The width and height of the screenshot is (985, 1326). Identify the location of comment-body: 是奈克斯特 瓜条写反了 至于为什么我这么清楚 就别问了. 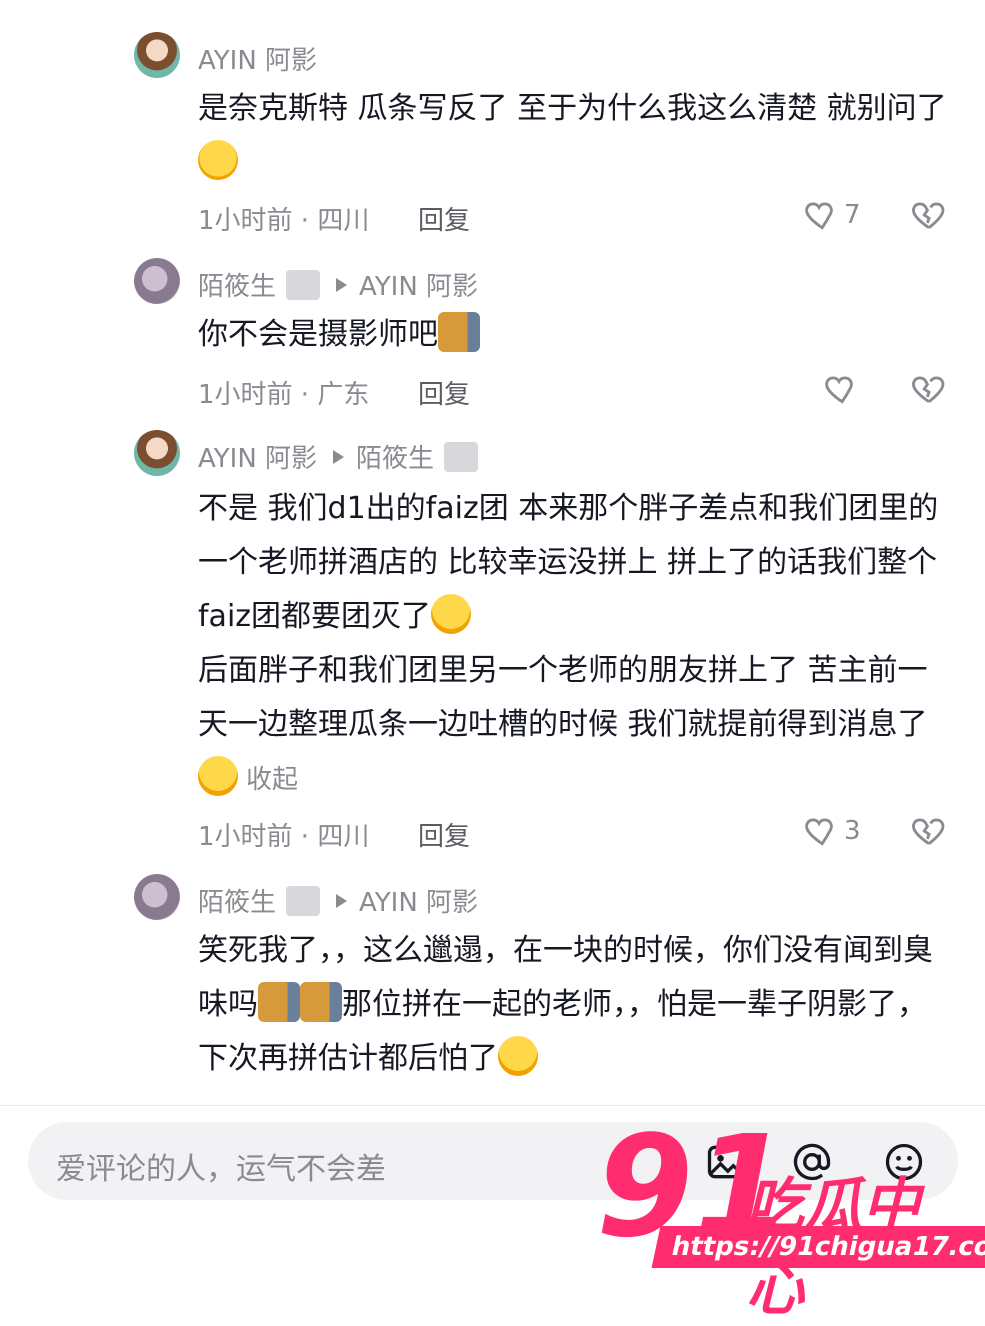
(572, 108).